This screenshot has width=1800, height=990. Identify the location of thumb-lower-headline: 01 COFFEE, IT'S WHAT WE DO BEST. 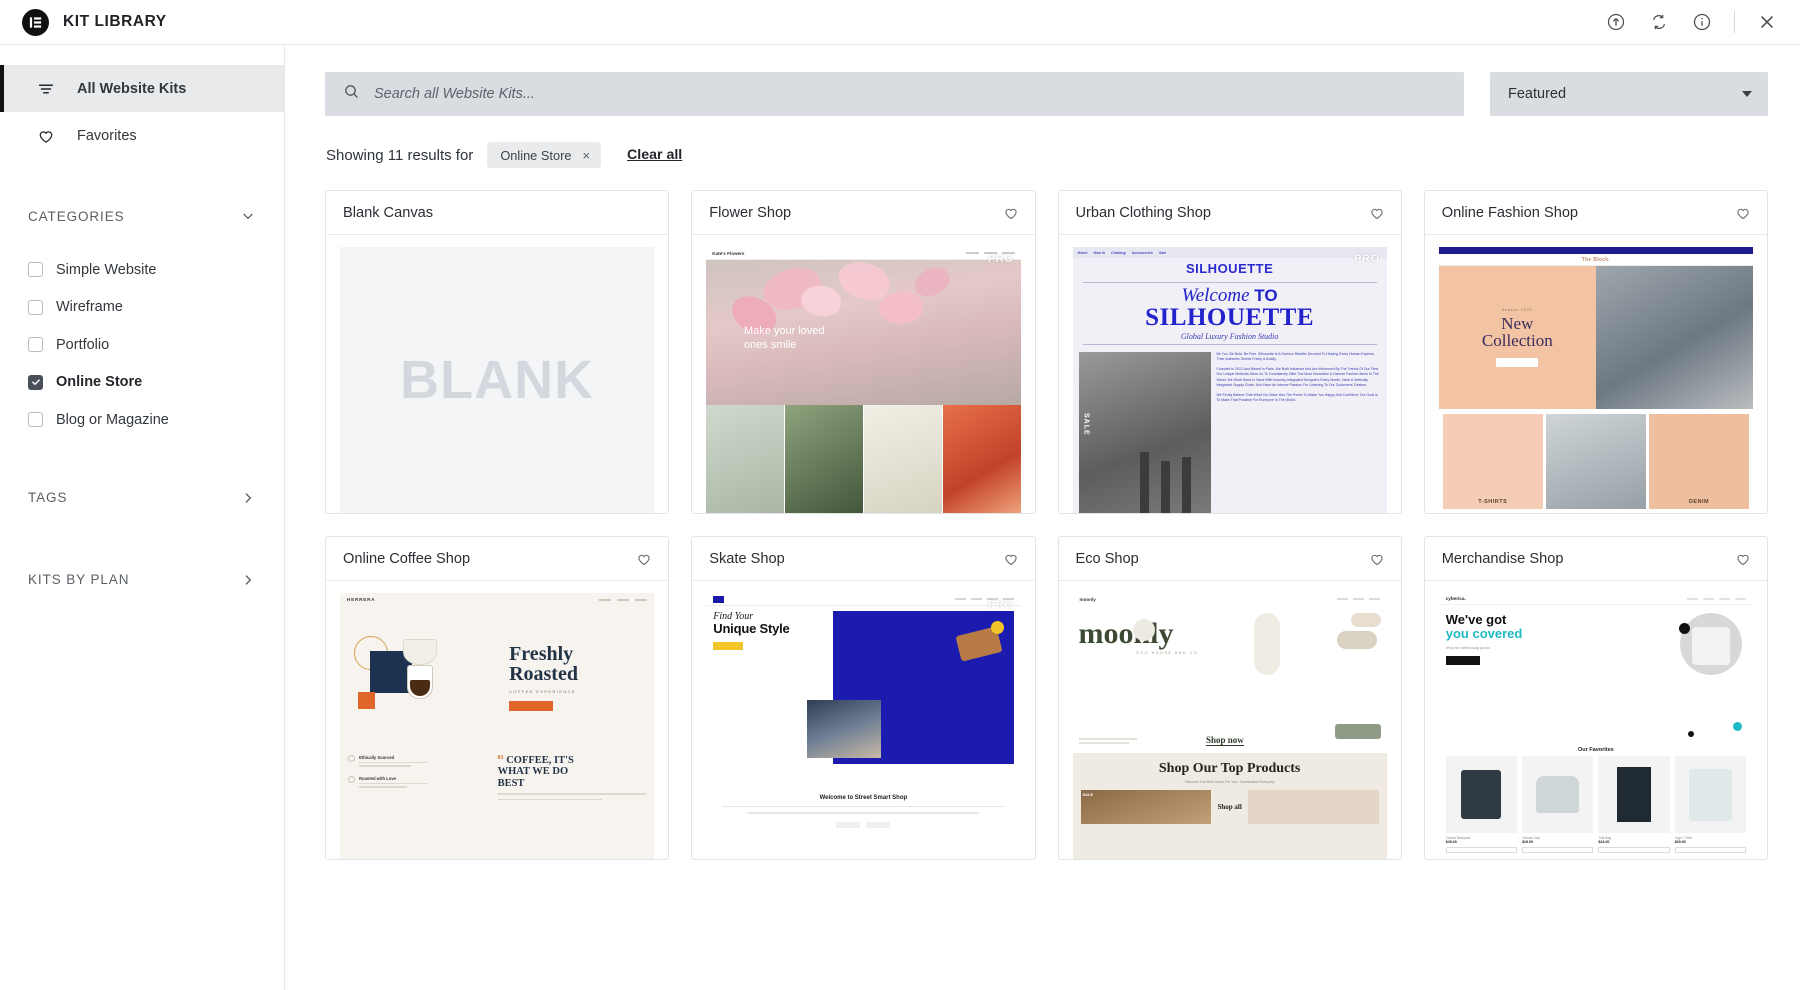
(572, 778).